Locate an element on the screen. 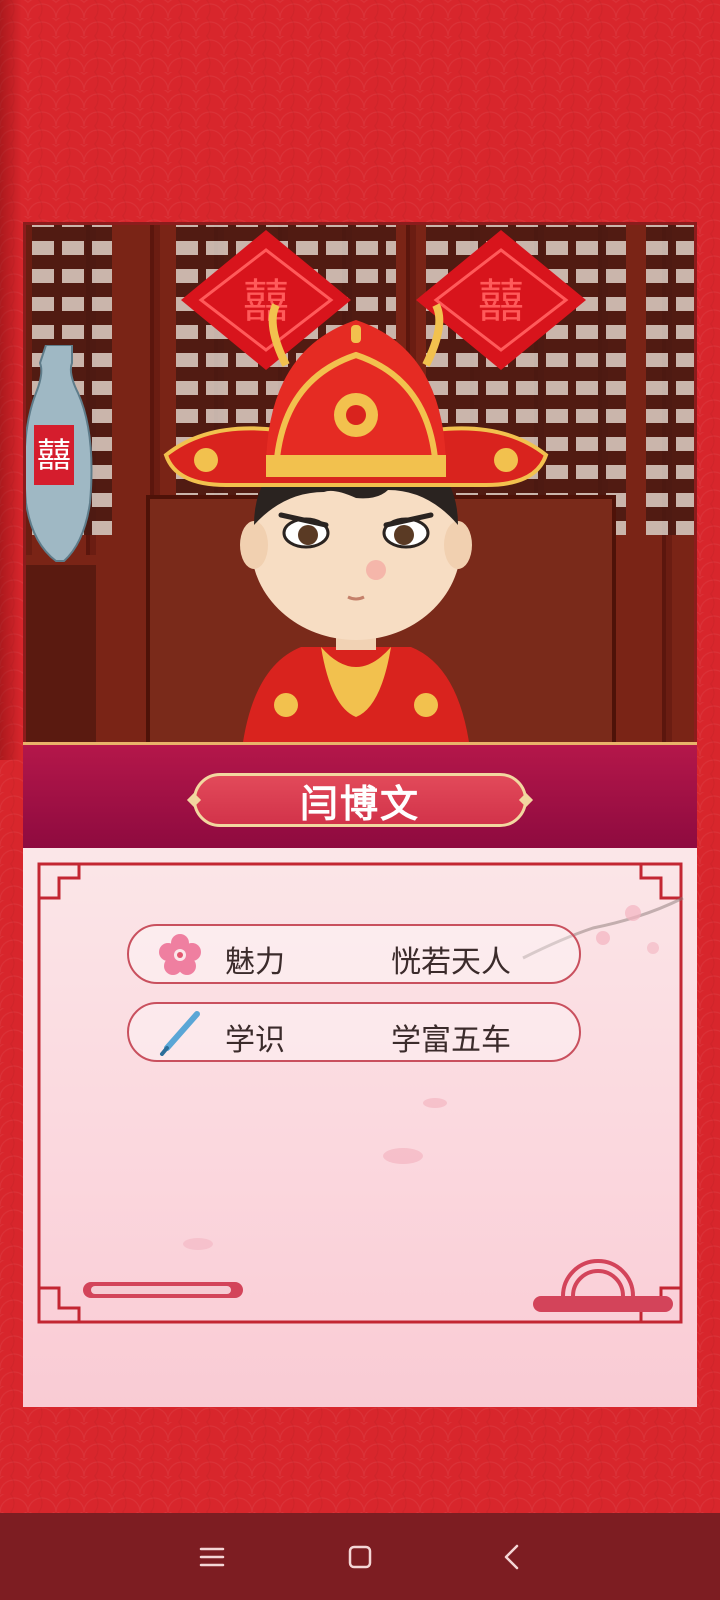  back-icon is located at coordinates (511, 1557).